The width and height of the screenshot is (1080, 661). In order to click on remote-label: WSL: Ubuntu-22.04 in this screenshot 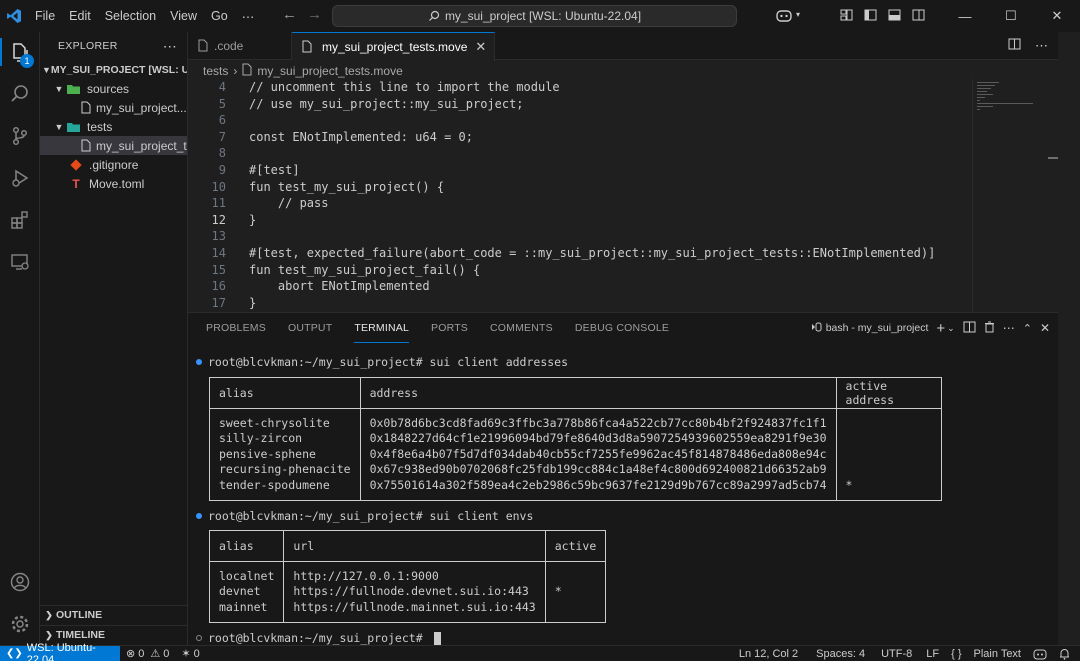, I will do `click(61, 651)`.